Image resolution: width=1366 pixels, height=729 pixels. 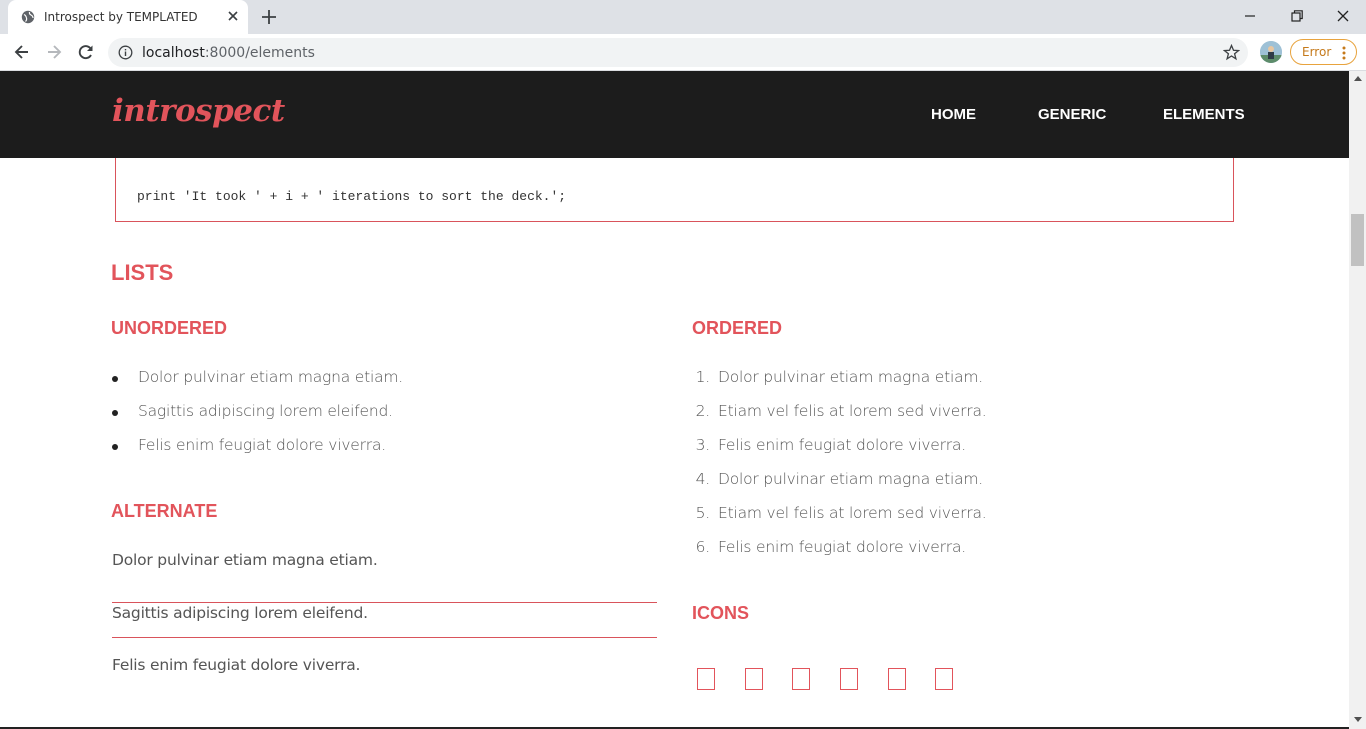 What do you see at coordinates (1358, 78) in the screenshot?
I see `scroll-up-arrow-icon` at bounding box center [1358, 78].